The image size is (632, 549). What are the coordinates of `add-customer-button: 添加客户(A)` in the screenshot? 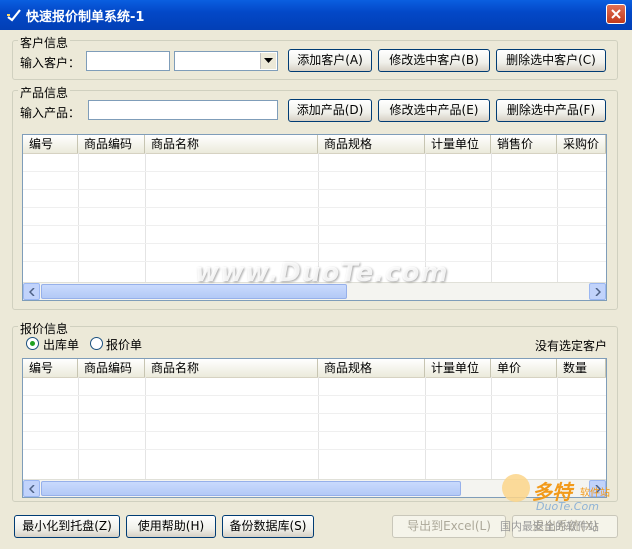 It's located at (330, 60).